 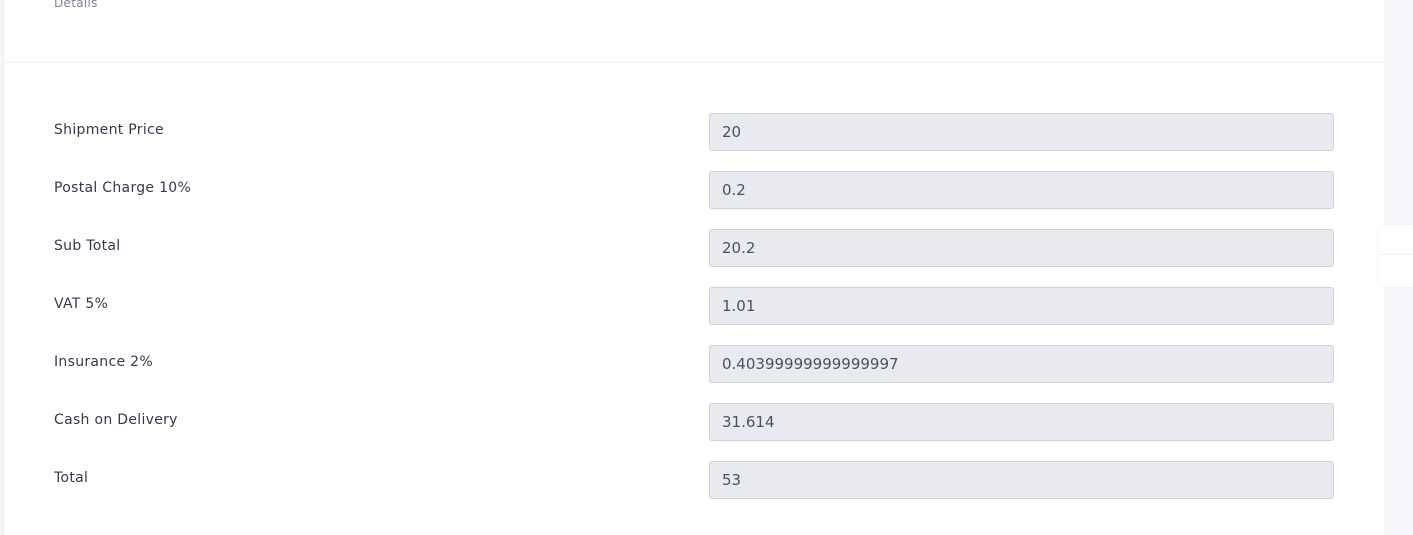 I want to click on floating-side-widget, so click(x=1396, y=256).